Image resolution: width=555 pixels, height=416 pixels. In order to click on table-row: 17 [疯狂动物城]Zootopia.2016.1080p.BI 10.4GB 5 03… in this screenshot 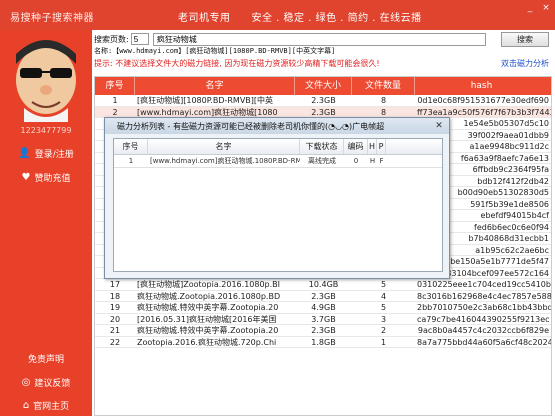, I will do `click(323, 285)`.